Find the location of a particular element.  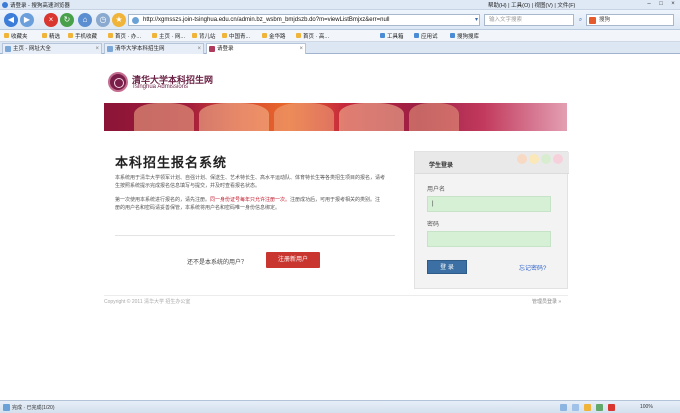

minimize-icon: – is located at coordinates (649, 4).